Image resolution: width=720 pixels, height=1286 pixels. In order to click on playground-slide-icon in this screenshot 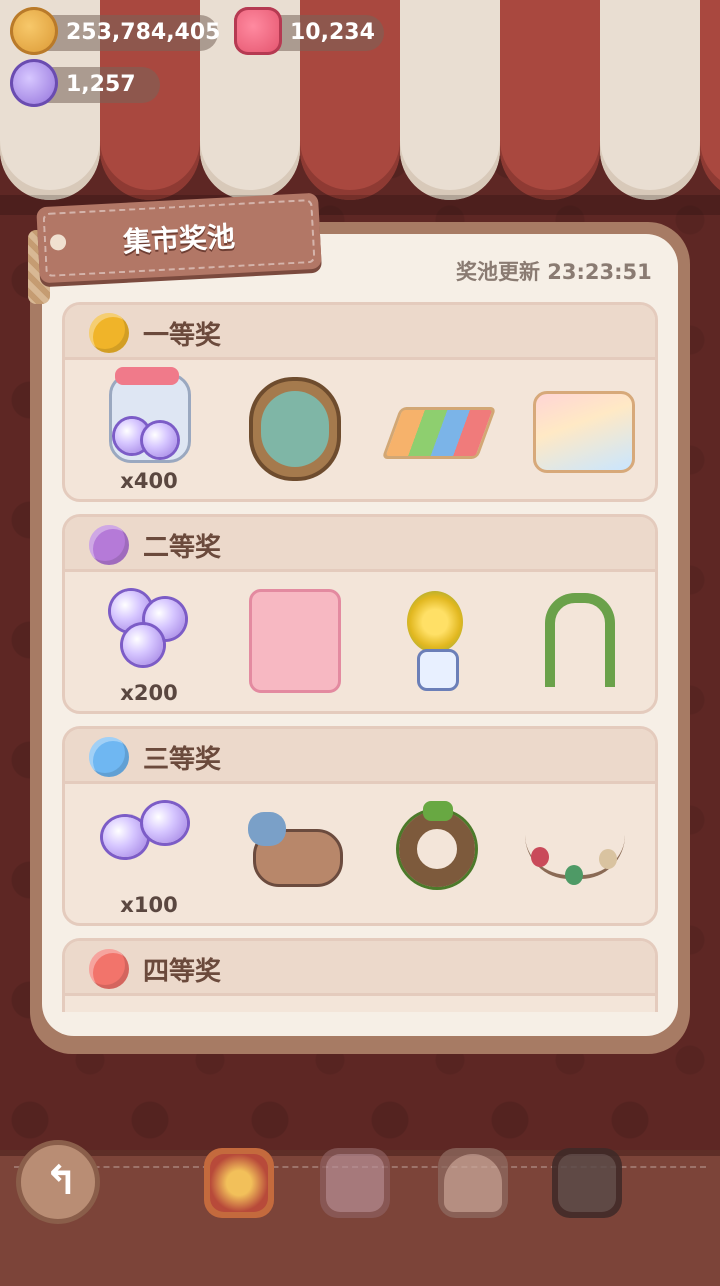, I will do `click(584, 432)`.